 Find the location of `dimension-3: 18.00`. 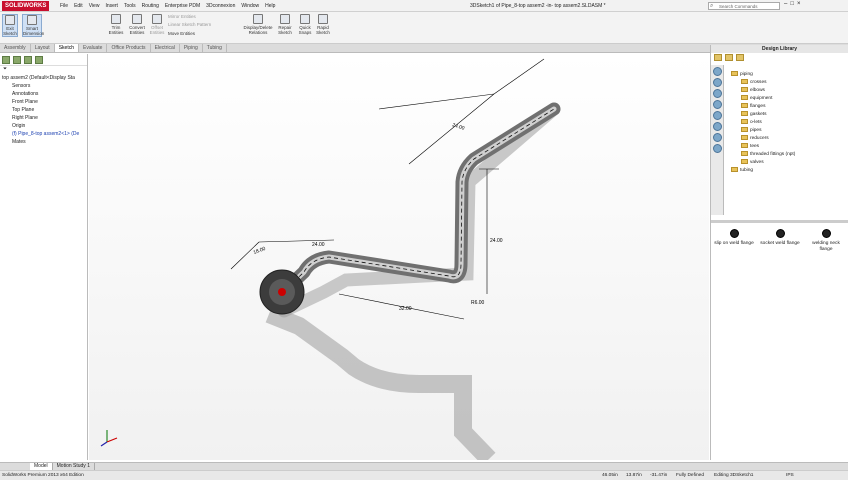

dimension-3: 18.00 is located at coordinates (260, 251).